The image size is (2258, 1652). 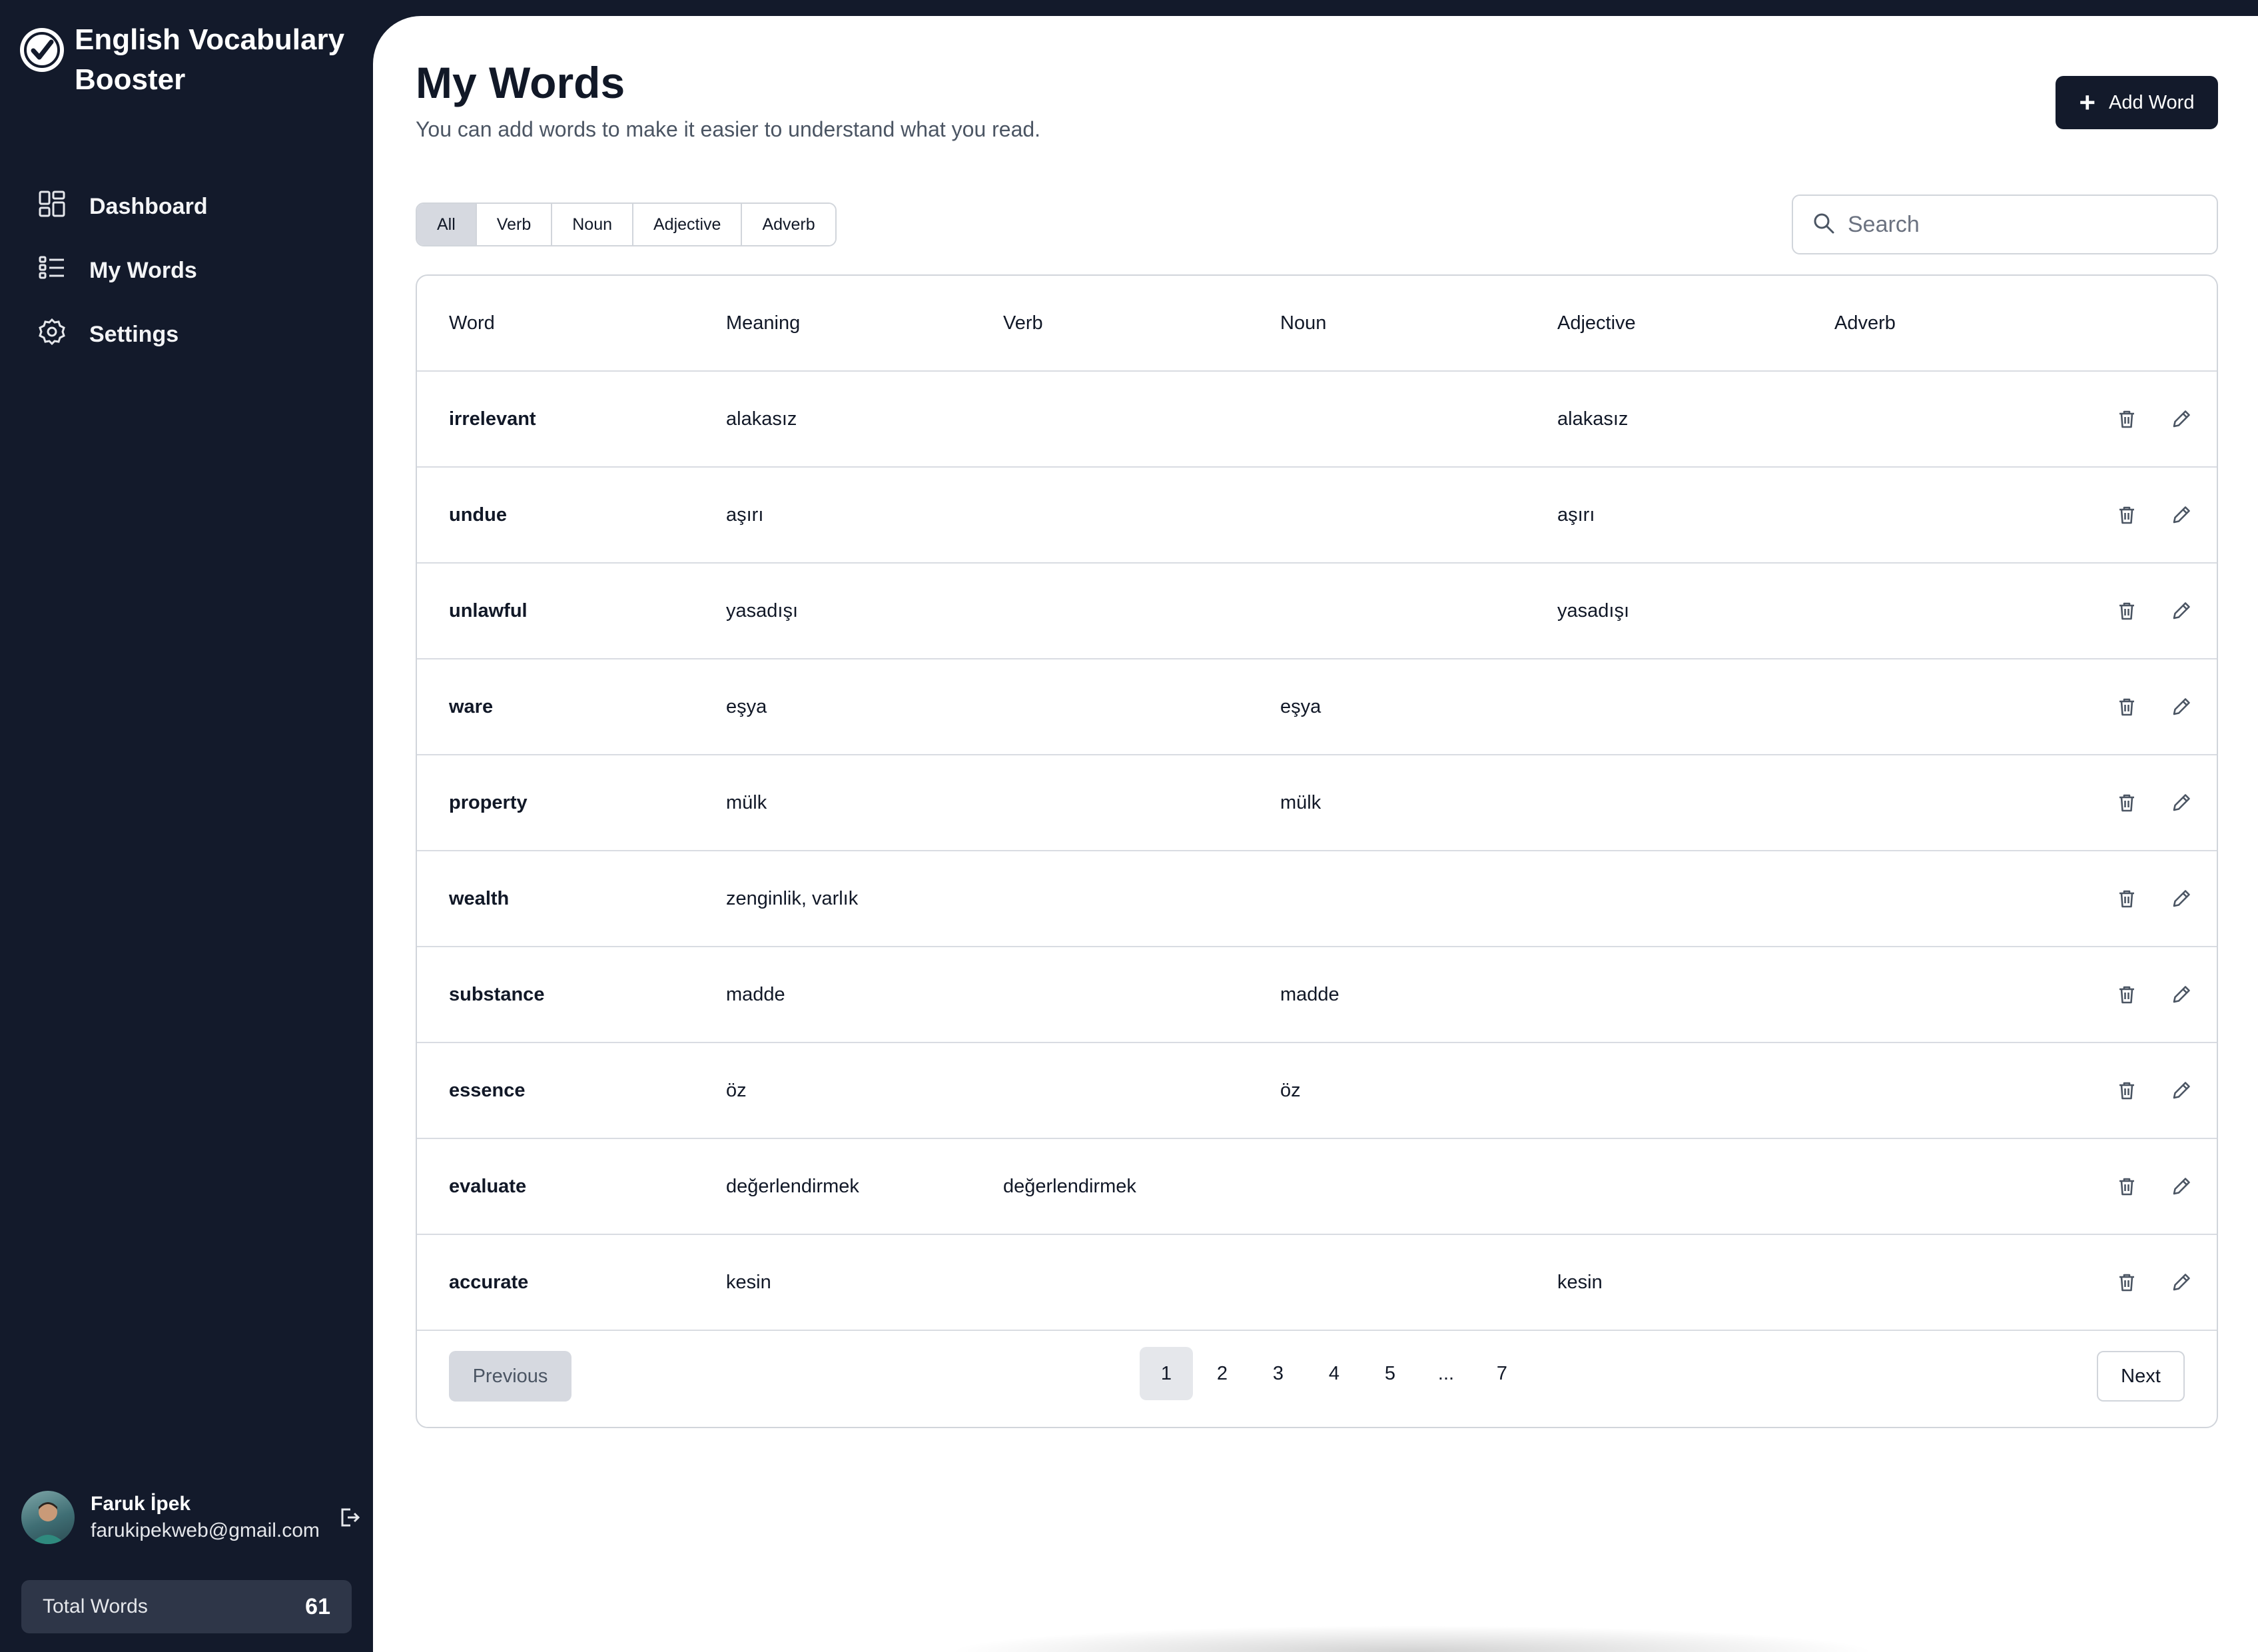 What do you see at coordinates (48, 1517) in the screenshot?
I see `avatar` at bounding box center [48, 1517].